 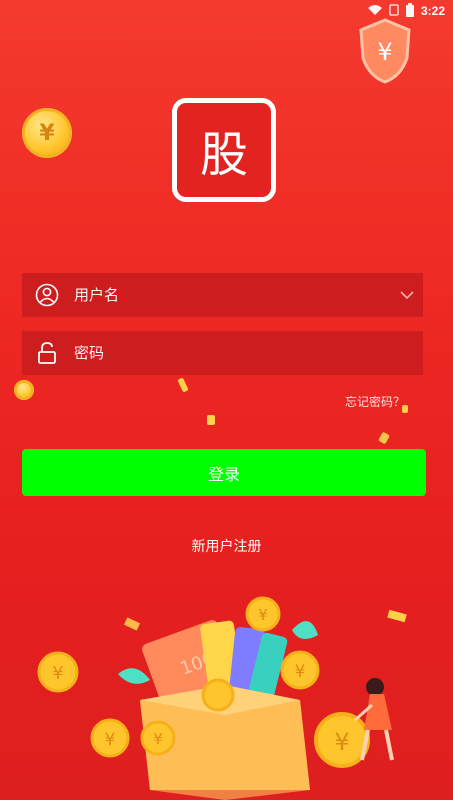 I want to click on chevron-down-icon, so click(x=407, y=295).